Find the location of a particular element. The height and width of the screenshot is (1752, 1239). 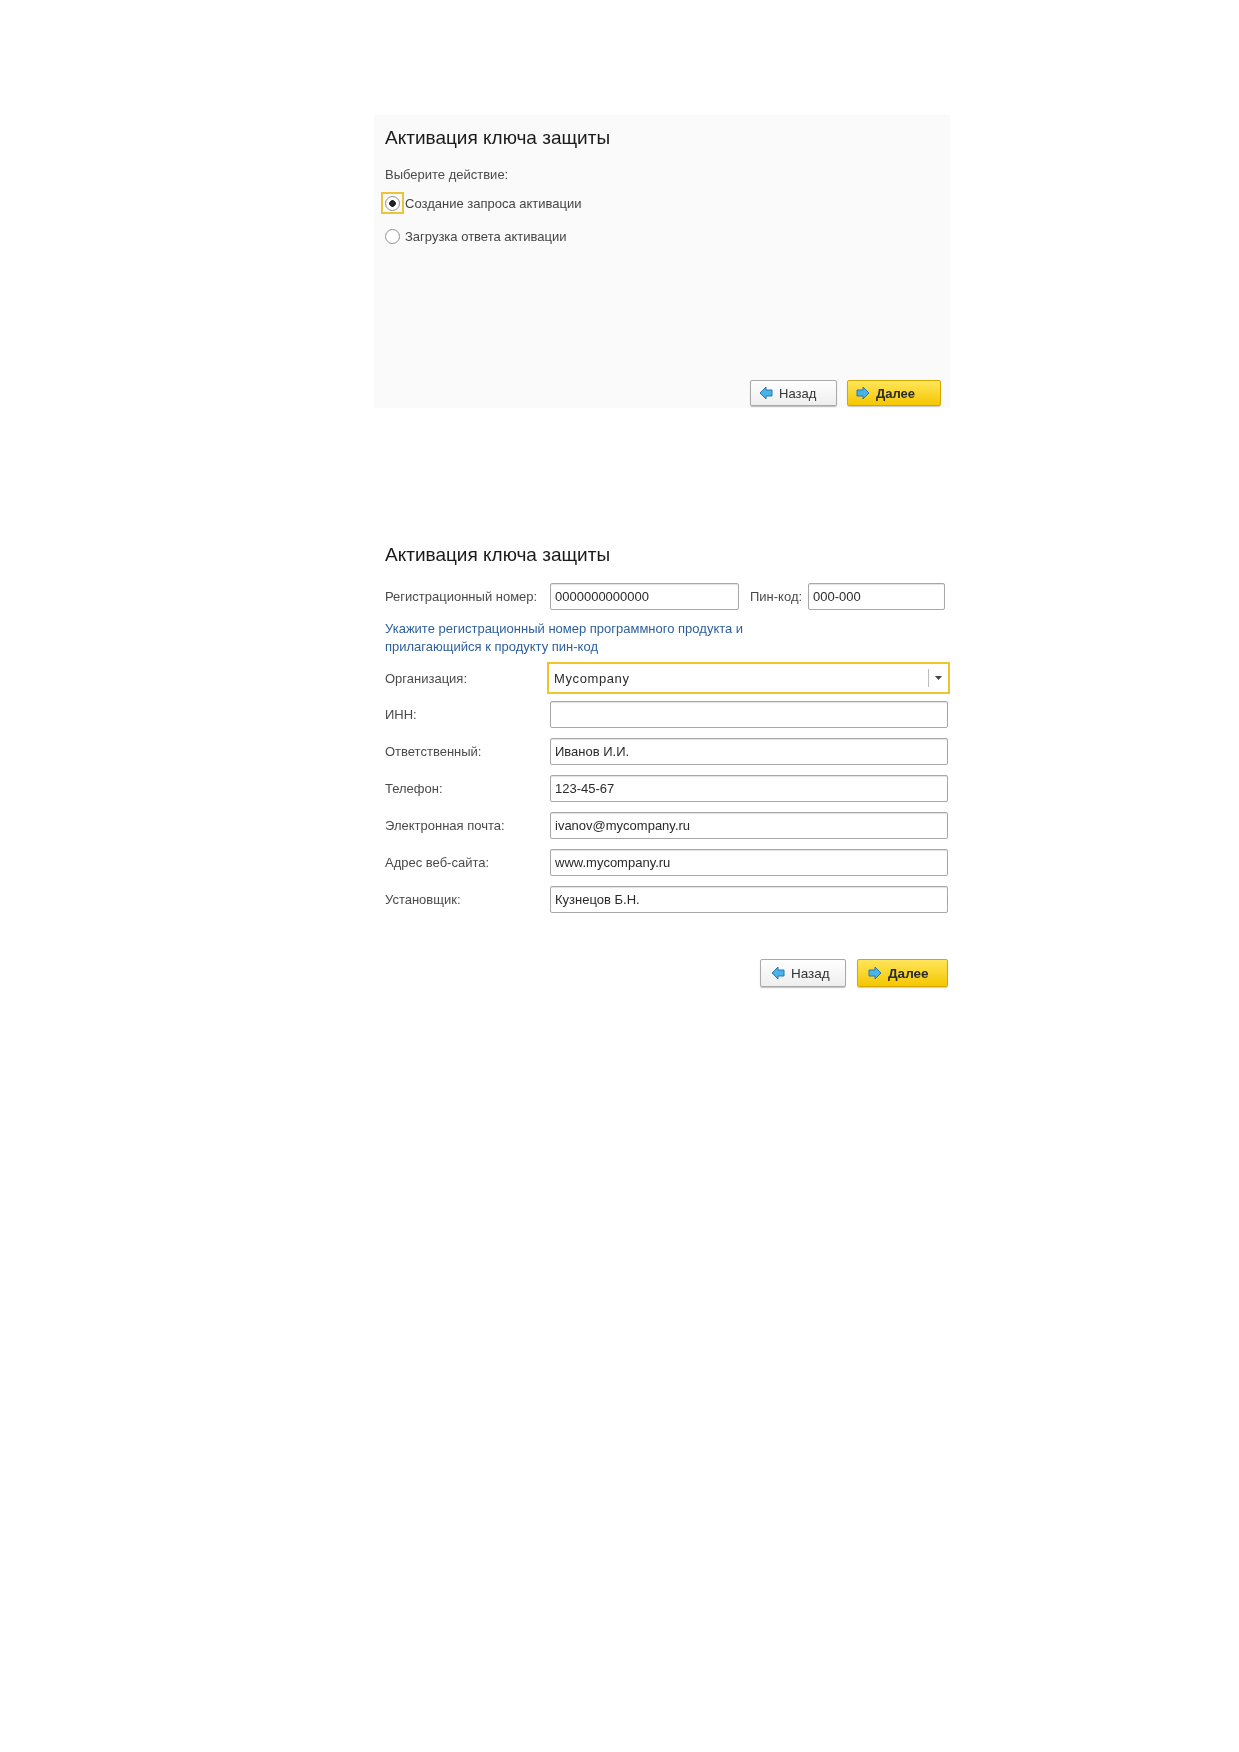

text-field: www.mycompany.ru is located at coordinates (749, 862).